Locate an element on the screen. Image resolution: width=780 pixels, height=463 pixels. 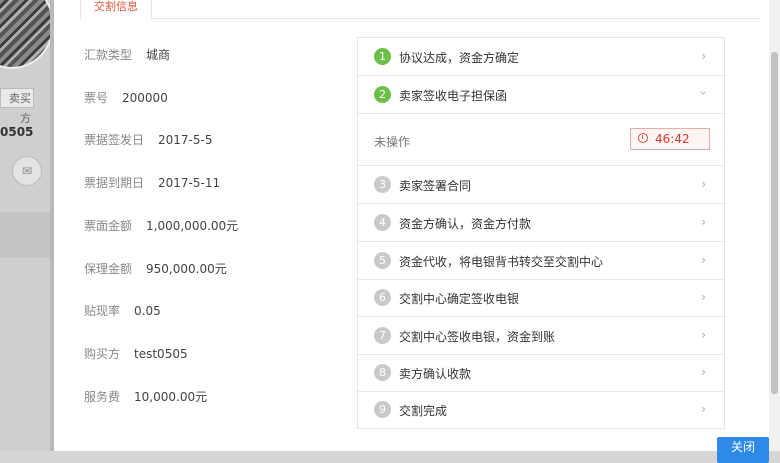
step-label: 交割中心确定签收电银 is located at coordinates (459, 299).